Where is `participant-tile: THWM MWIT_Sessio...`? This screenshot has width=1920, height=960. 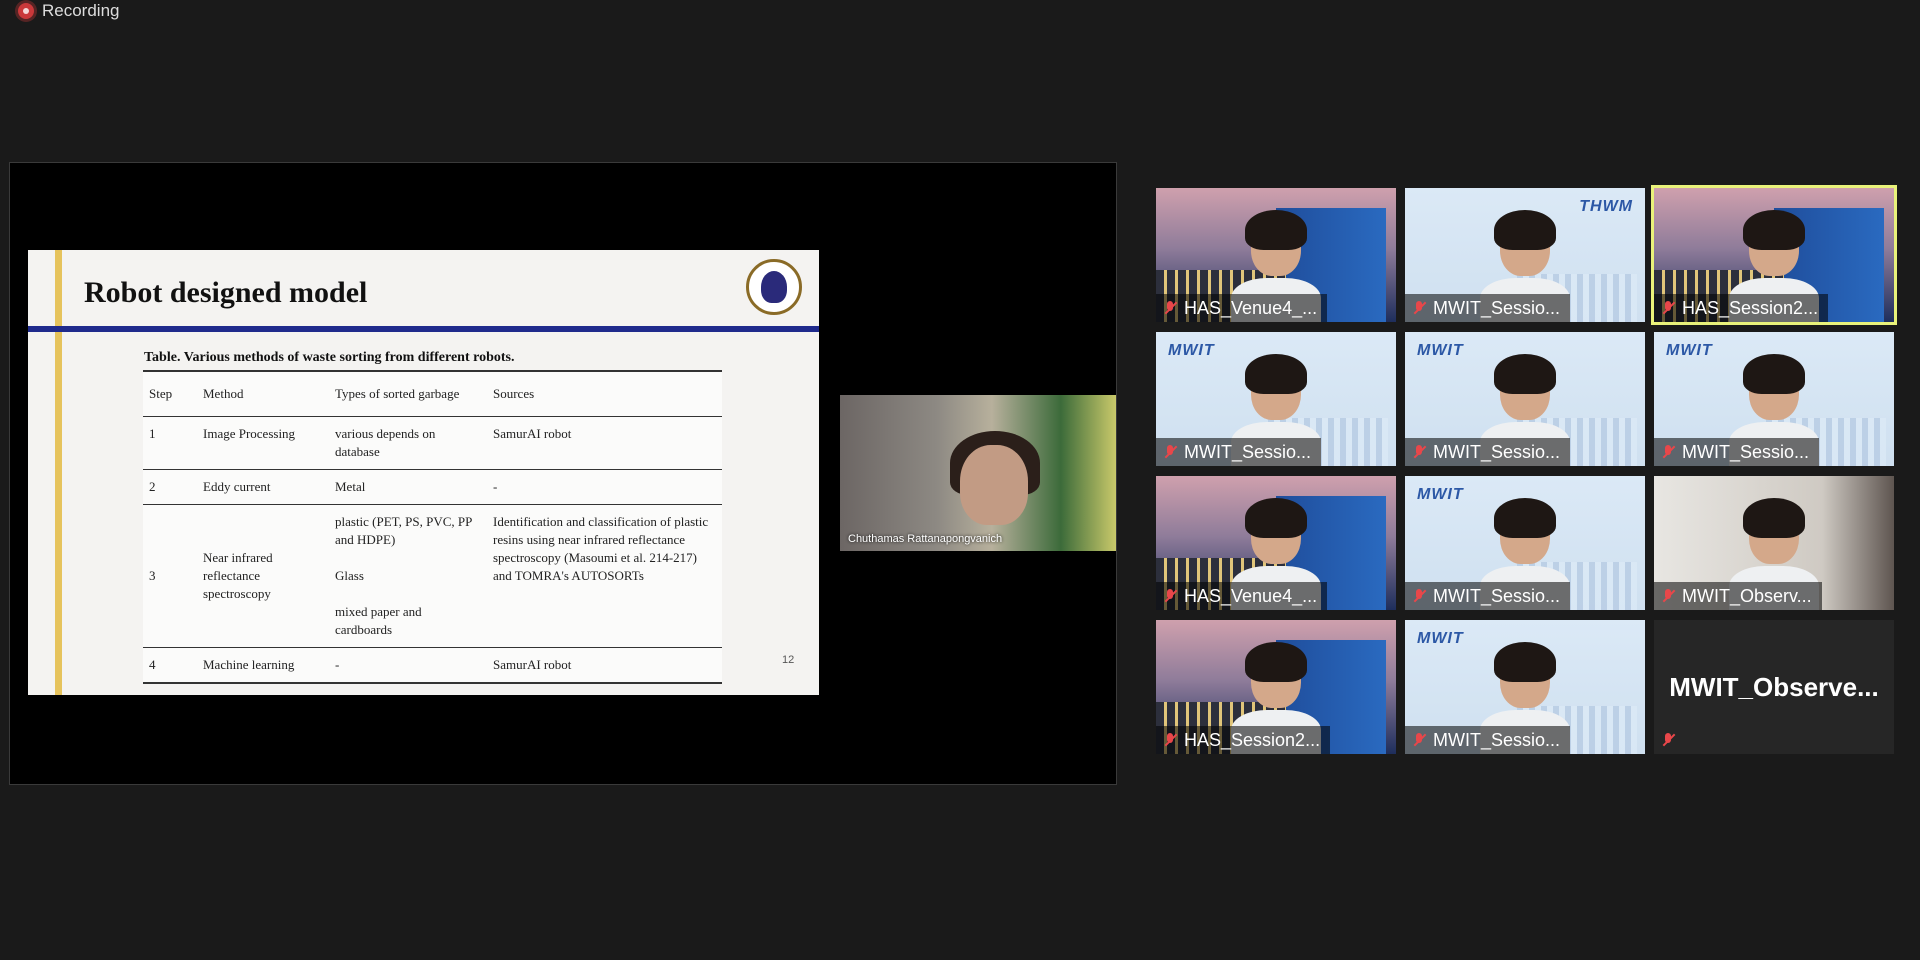
participant-tile: THWM MWIT_Sessio... is located at coordinates (1525, 255).